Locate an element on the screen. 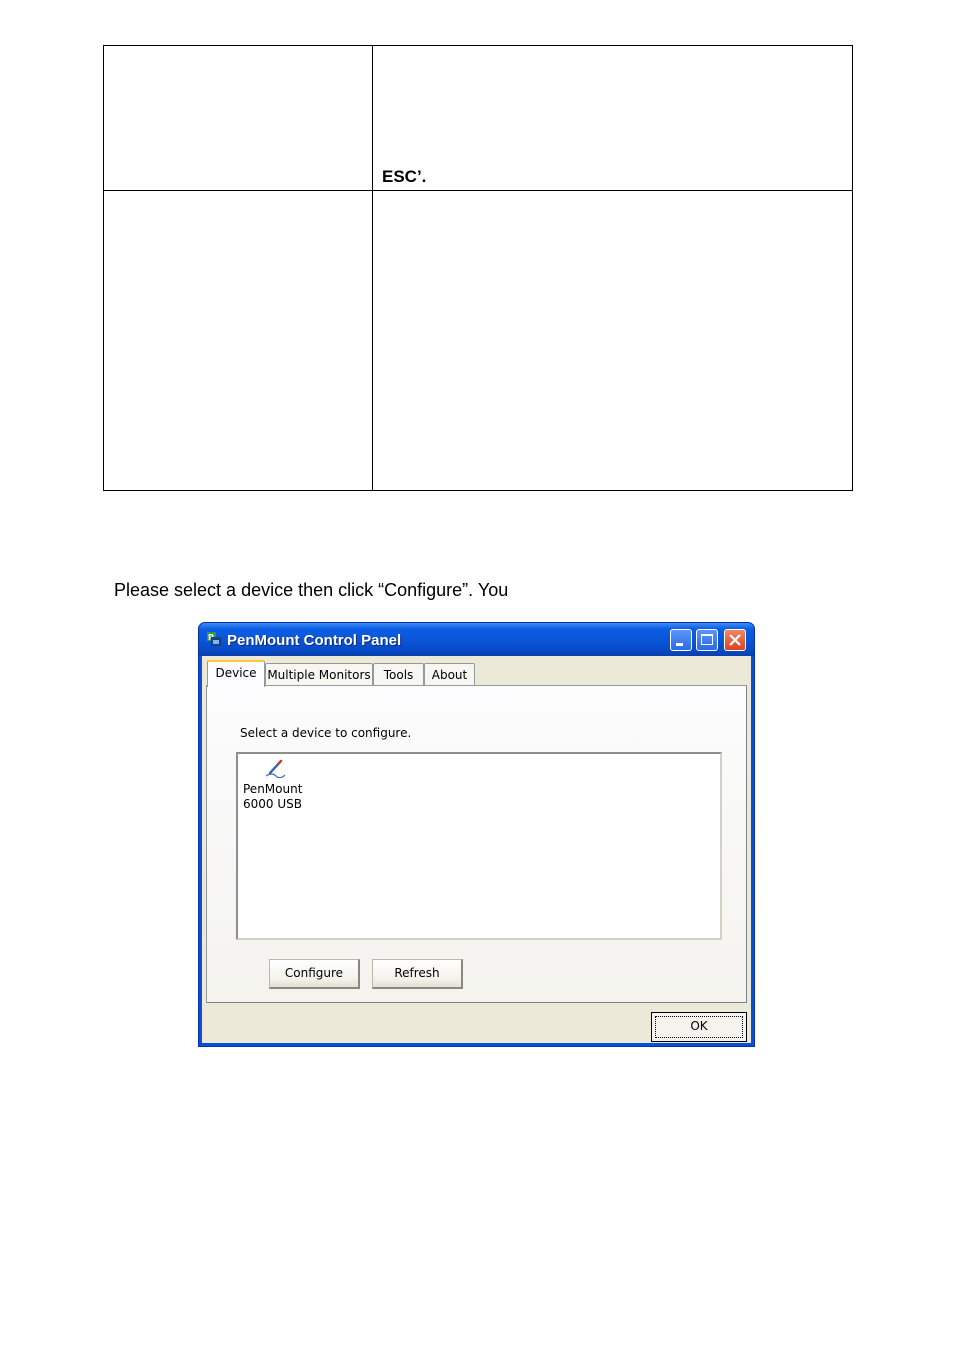  ok-button-label: OK is located at coordinates (699, 1026).